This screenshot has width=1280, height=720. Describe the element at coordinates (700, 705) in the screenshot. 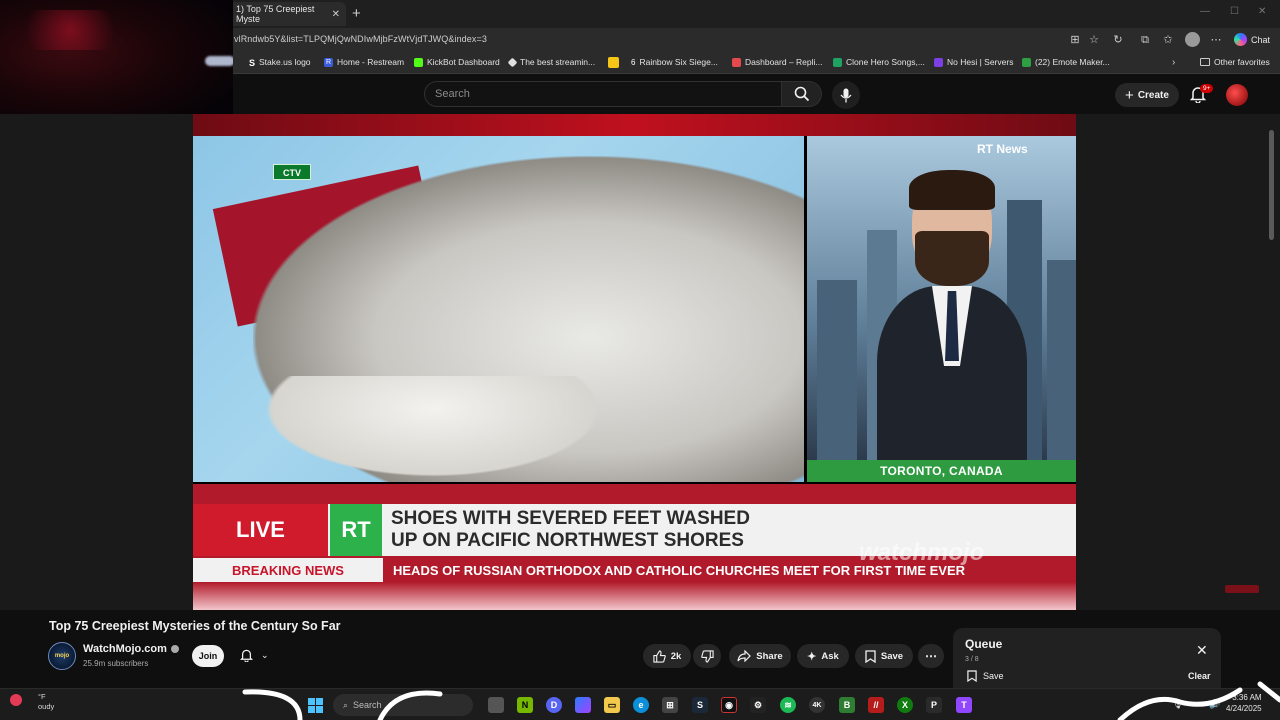

I see `steam-icon: S` at that location.